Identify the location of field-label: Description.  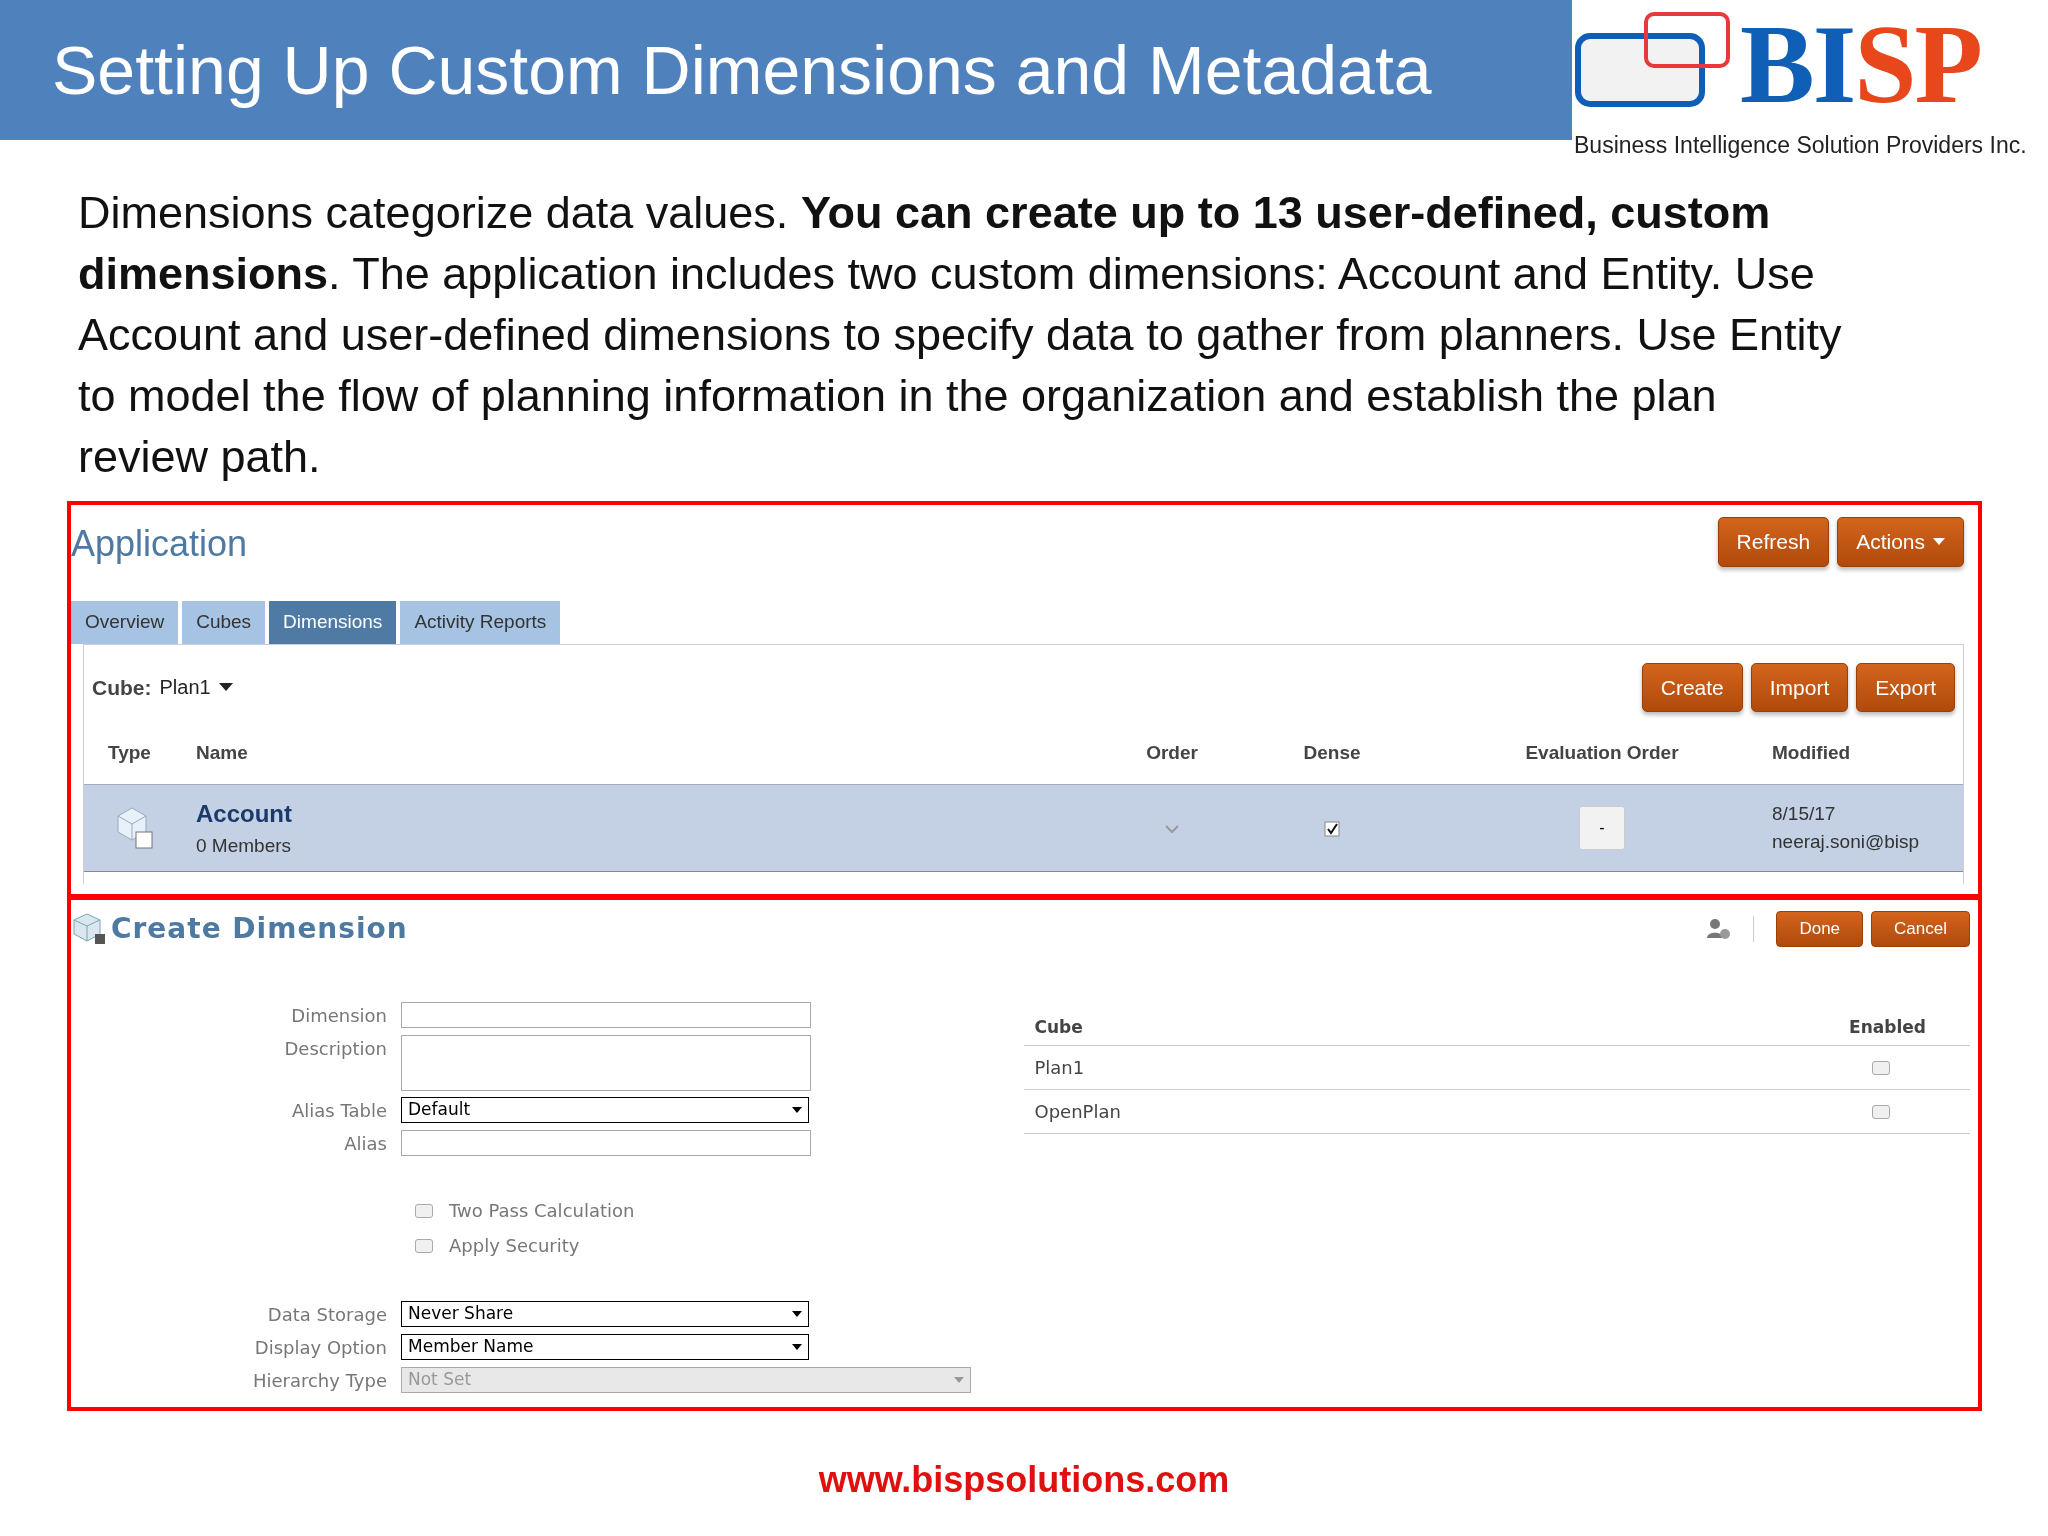
(335, 1049).